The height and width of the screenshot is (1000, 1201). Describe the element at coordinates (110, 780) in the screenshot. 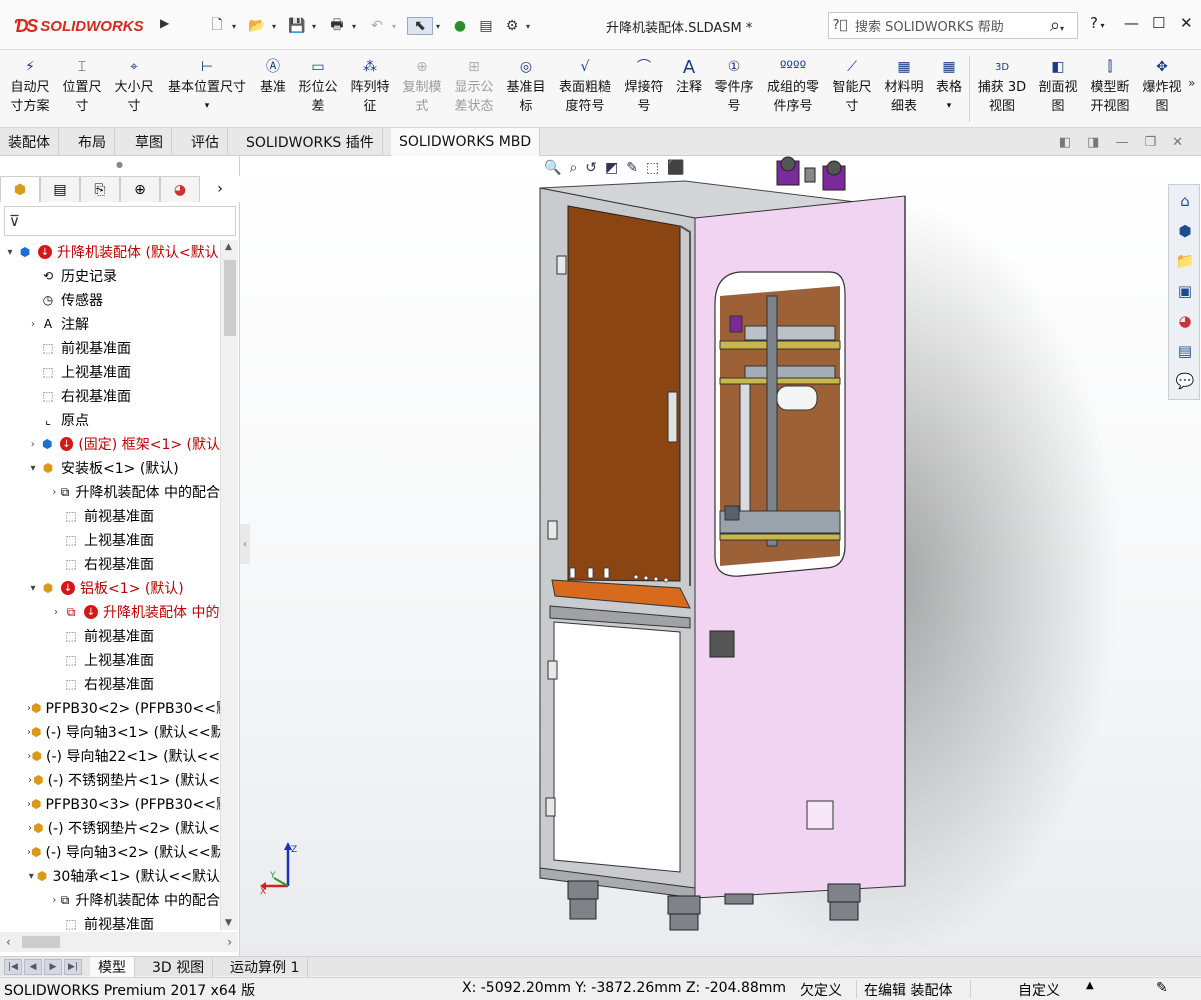

I see `tree-item: › ⬢ (-) 不锈钢垫片<1> (默认<` at that location.